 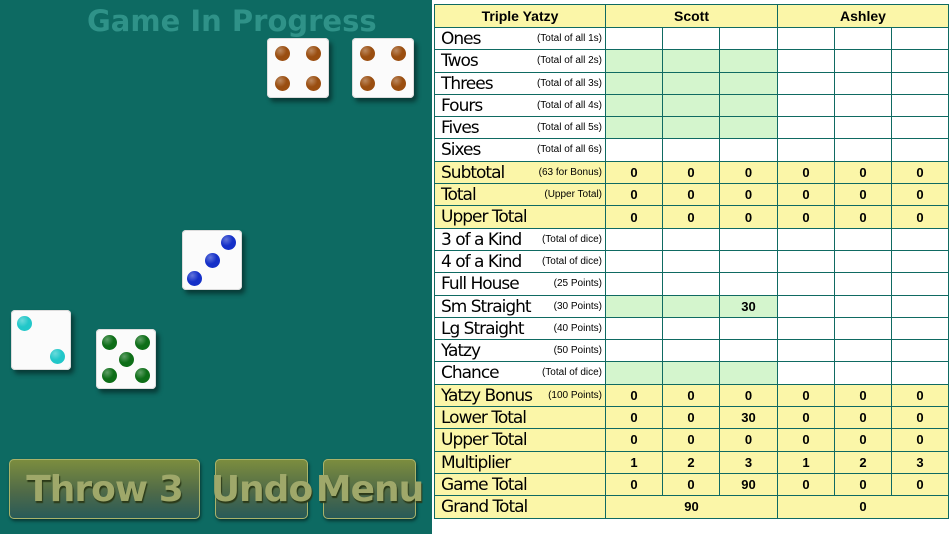 What do you see at coordinates (370, 489) in the screenshot?
I see `menu-button: Menu` at bounding box center [370, 489].